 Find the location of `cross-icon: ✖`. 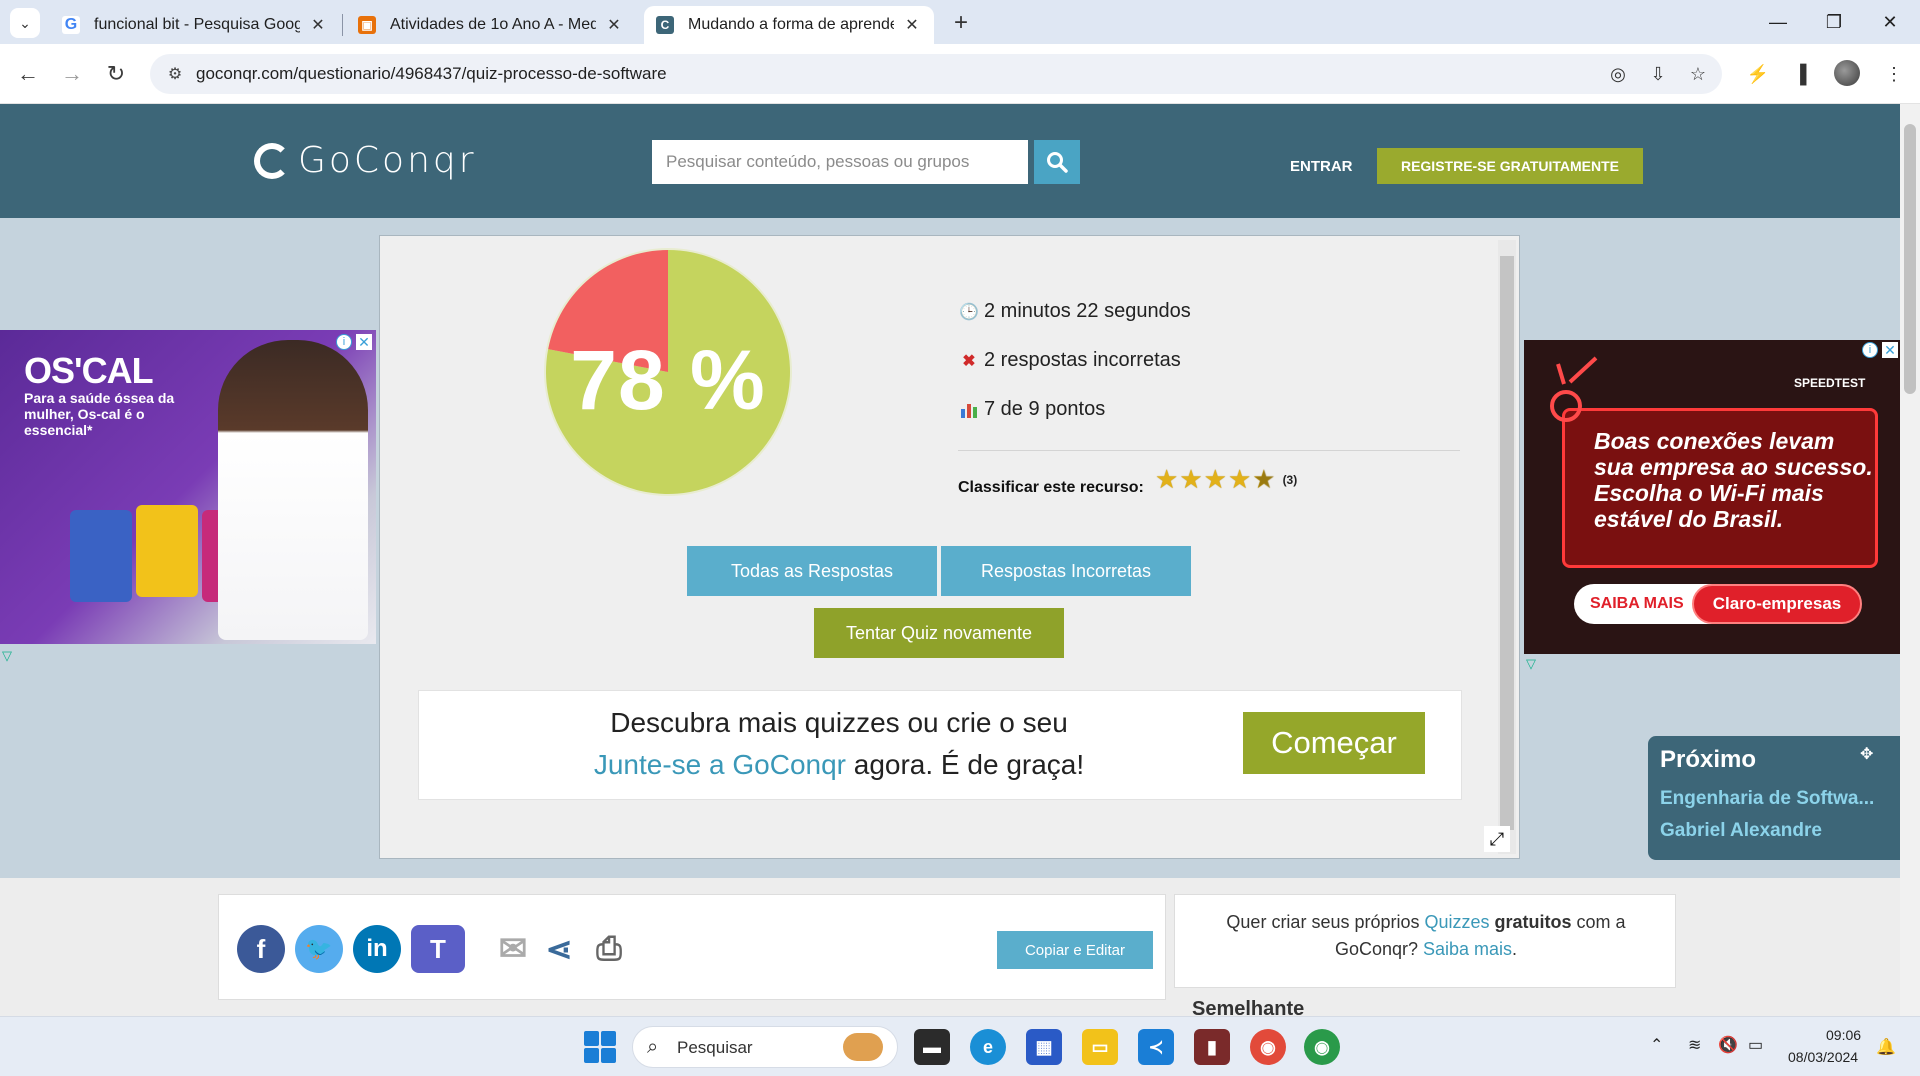

cross-icon: ✖ is located at coordinates (969, 361).